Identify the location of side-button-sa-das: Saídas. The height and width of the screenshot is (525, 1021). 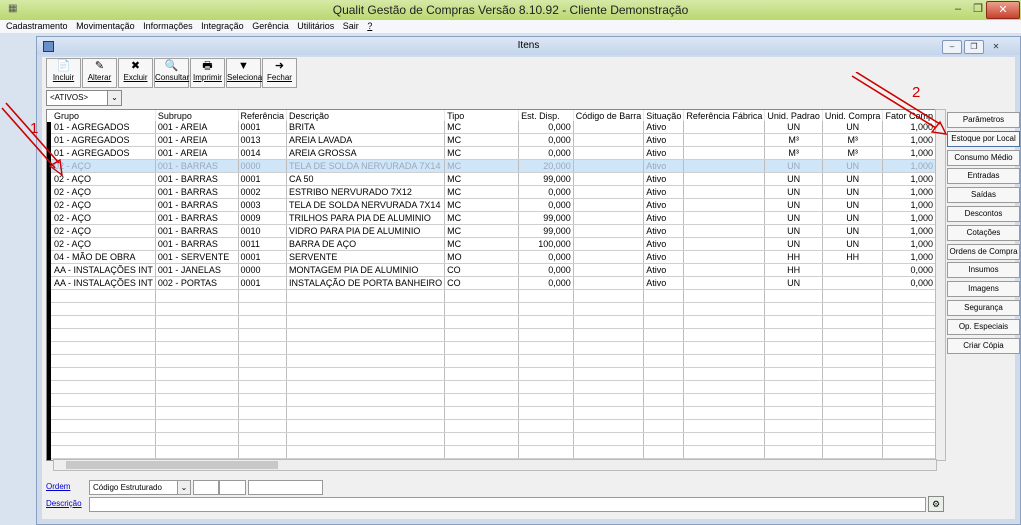
(983, 195).